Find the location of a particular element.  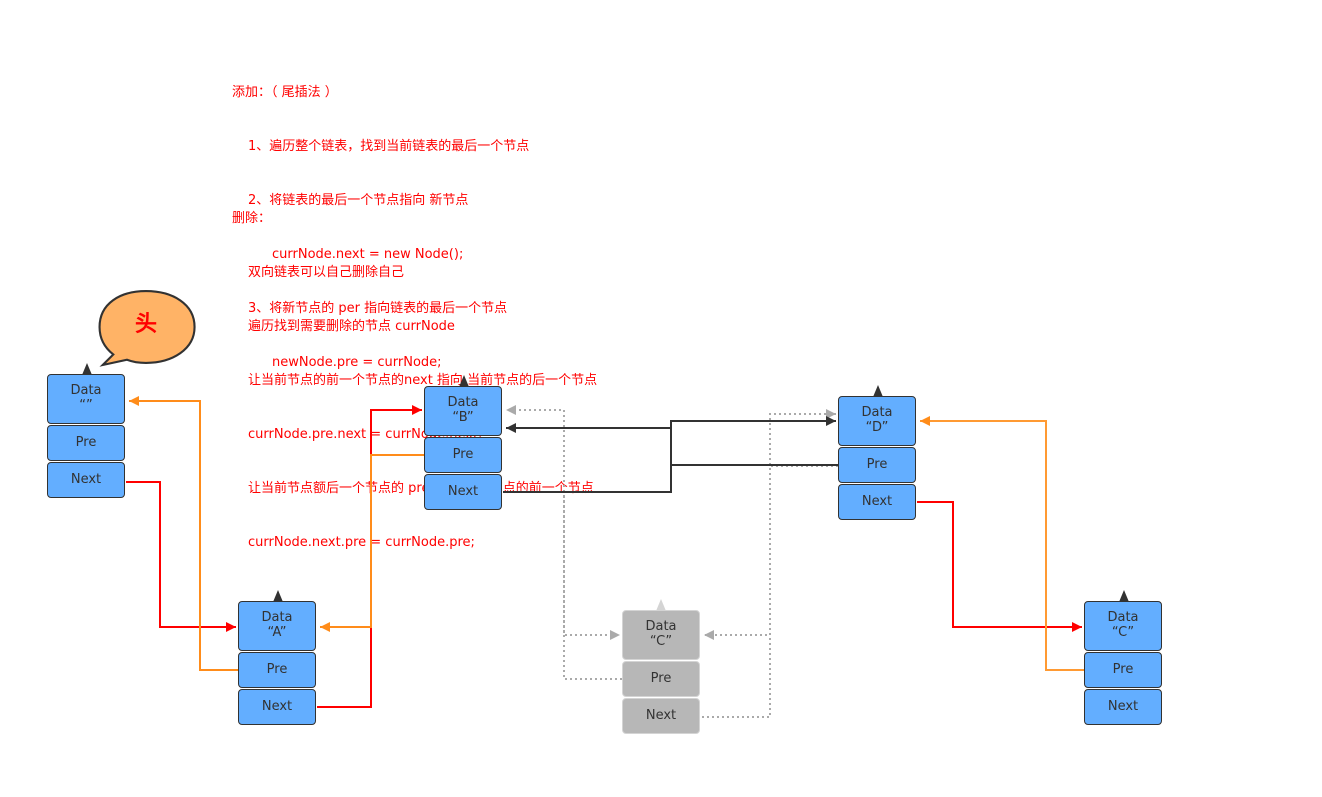

ghost-link-d-pre-to-c is located at coordinates (771, 552).